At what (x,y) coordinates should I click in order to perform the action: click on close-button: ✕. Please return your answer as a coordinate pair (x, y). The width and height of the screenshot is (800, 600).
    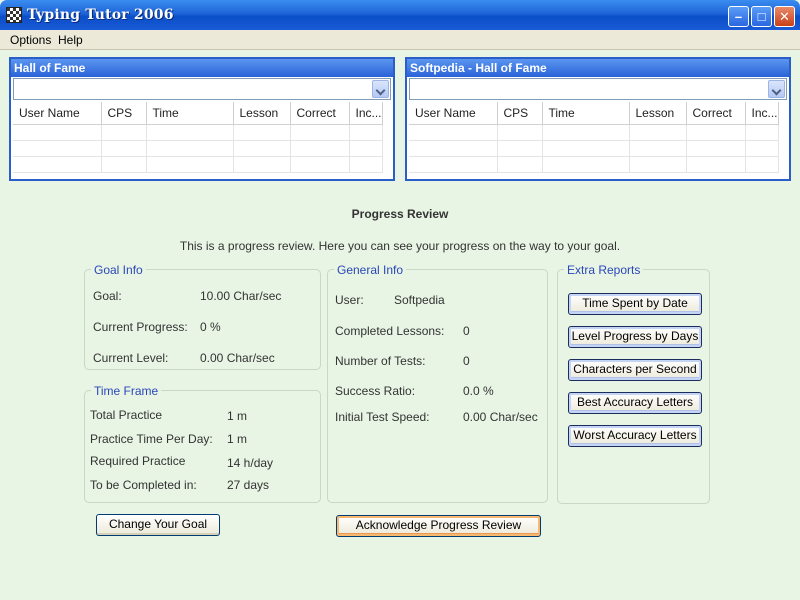
    Looking at the image, I should click on (784, 16).